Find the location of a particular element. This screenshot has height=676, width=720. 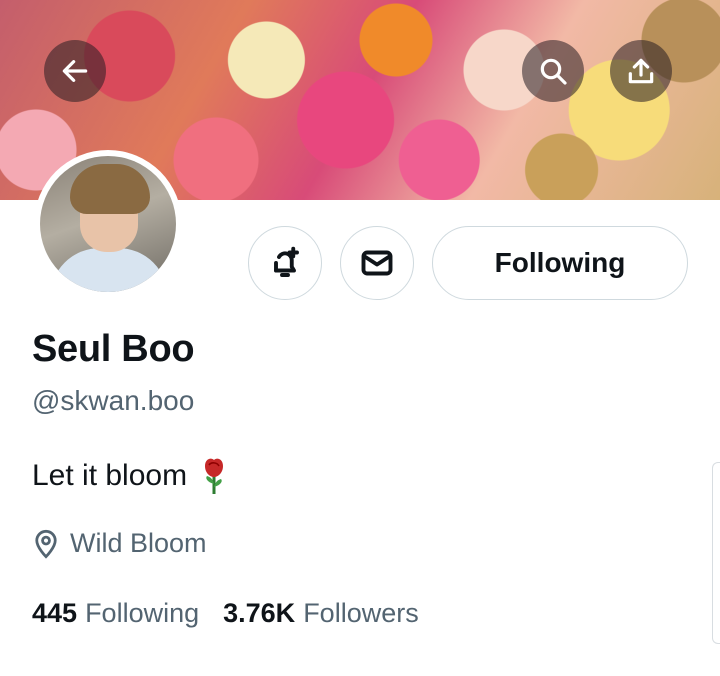

followers-stat-link: 3.76K Followers is located at coordinates (321, 613).